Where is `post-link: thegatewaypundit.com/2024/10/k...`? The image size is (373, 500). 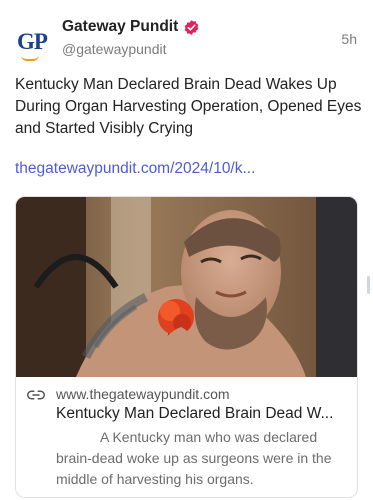
post-link: thegatewaypundit.com/2024/10/k... is located at coordinates (135, 169).